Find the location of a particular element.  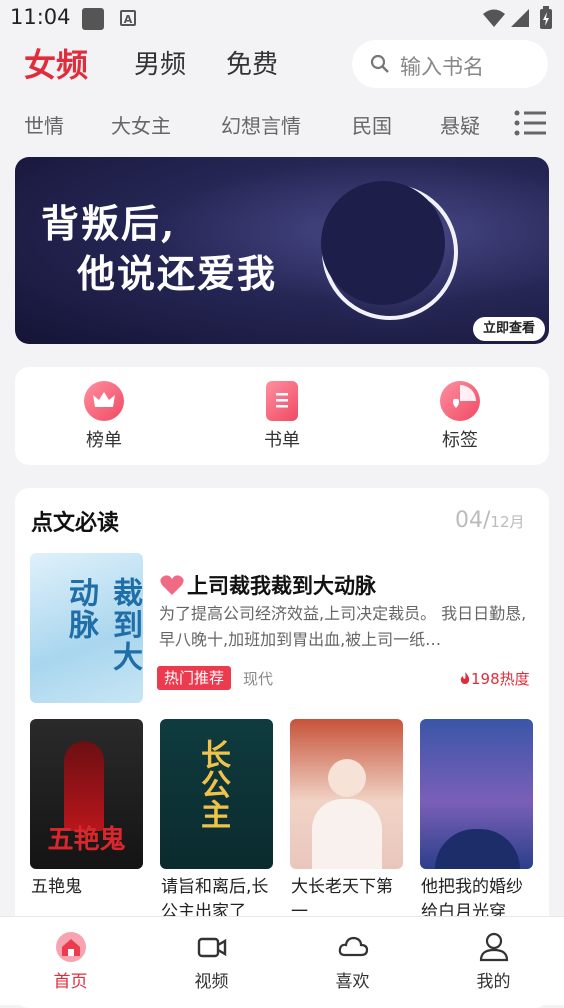

quick-menu-rank: 榜单 is located at coordinates (104, 416).